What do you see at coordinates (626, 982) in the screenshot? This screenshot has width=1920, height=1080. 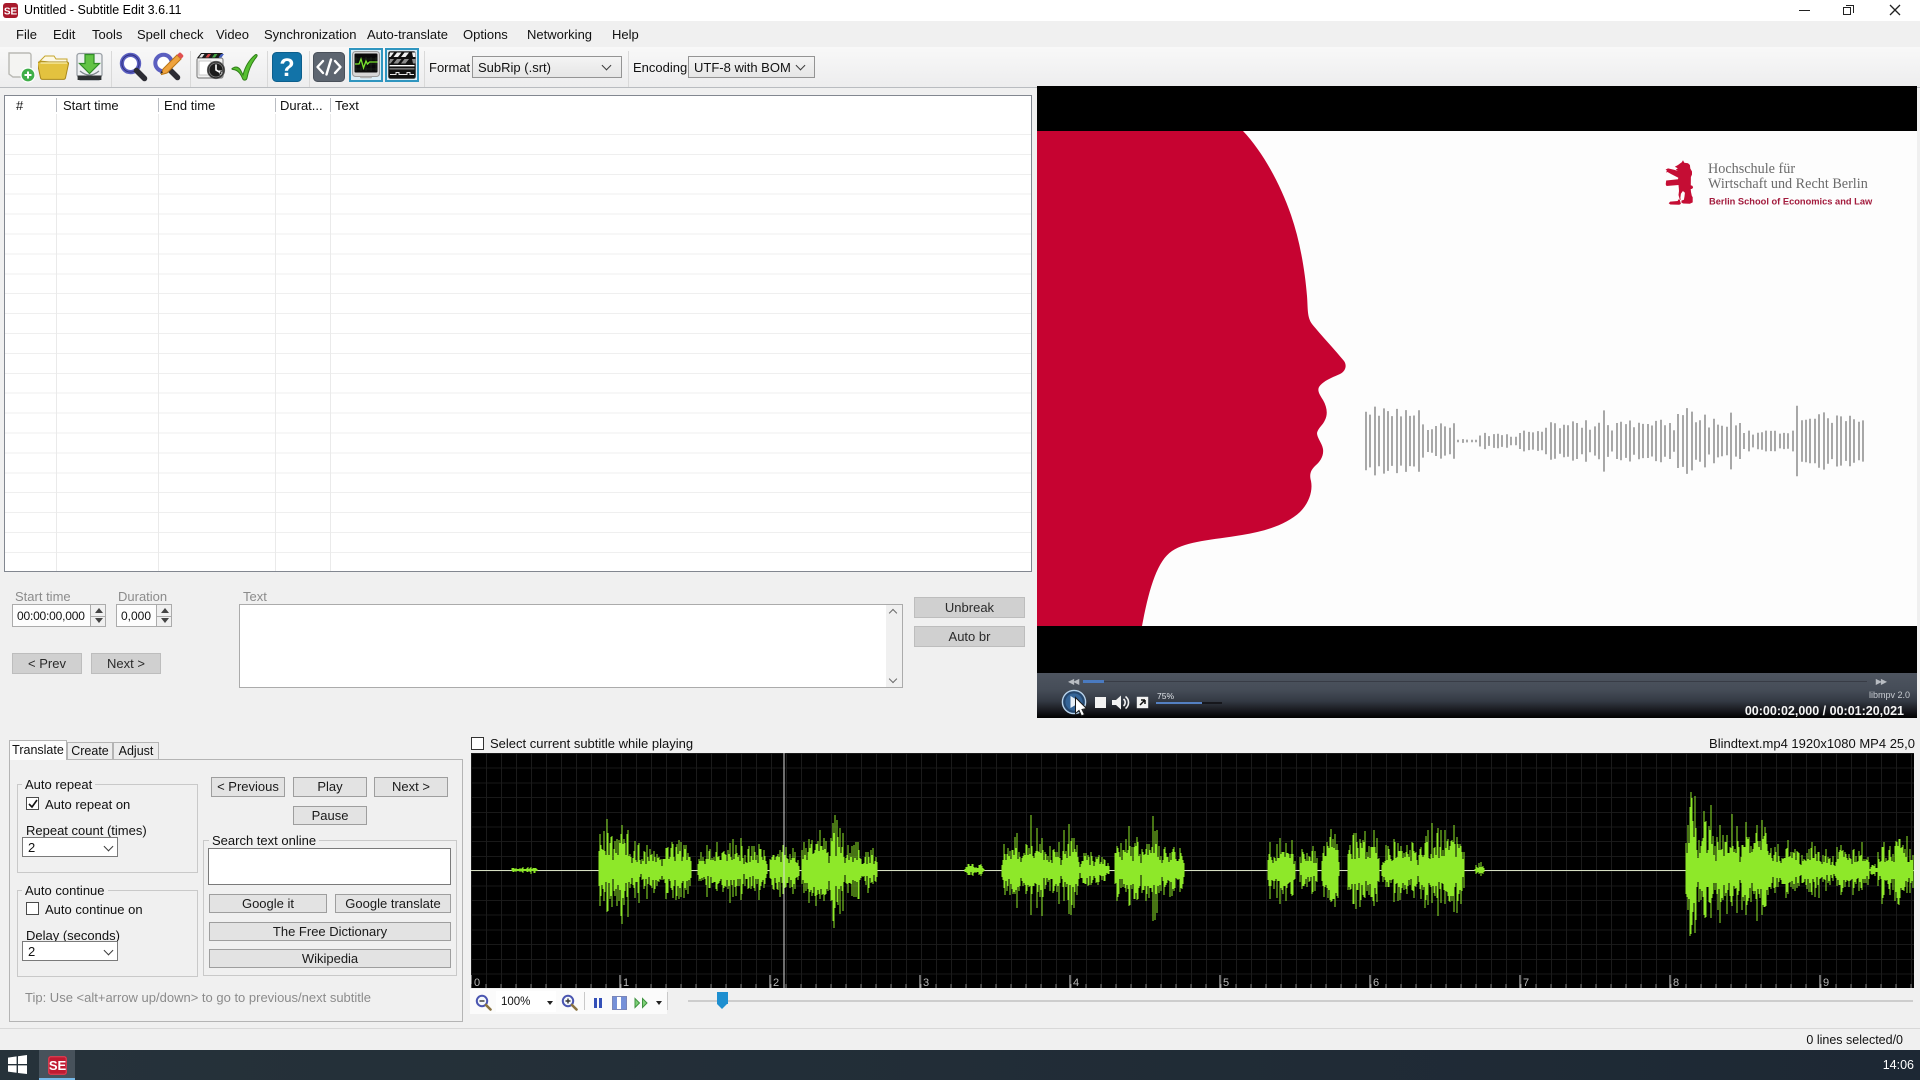 I see `svg-text: 1` at bounding box center [626, 982].